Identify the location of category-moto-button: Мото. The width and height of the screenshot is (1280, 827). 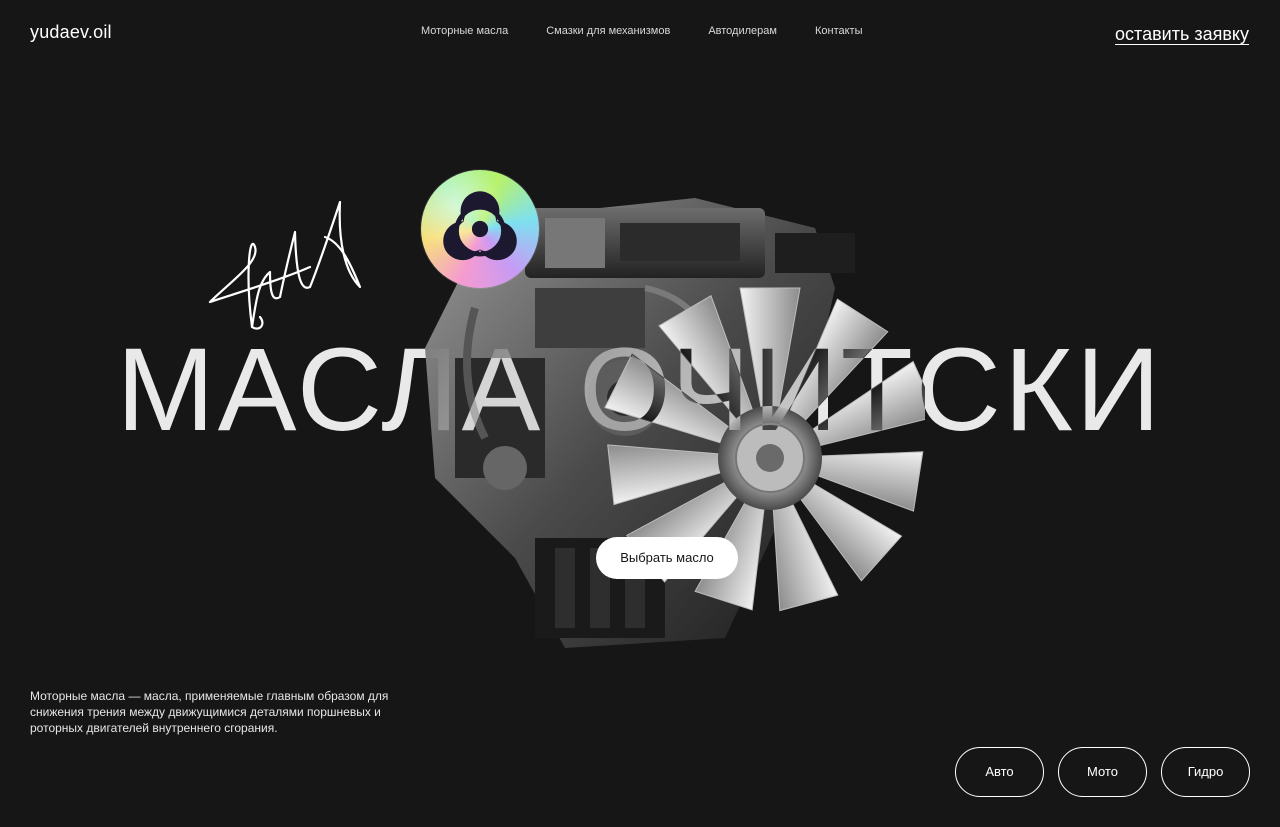
(1102, 772).